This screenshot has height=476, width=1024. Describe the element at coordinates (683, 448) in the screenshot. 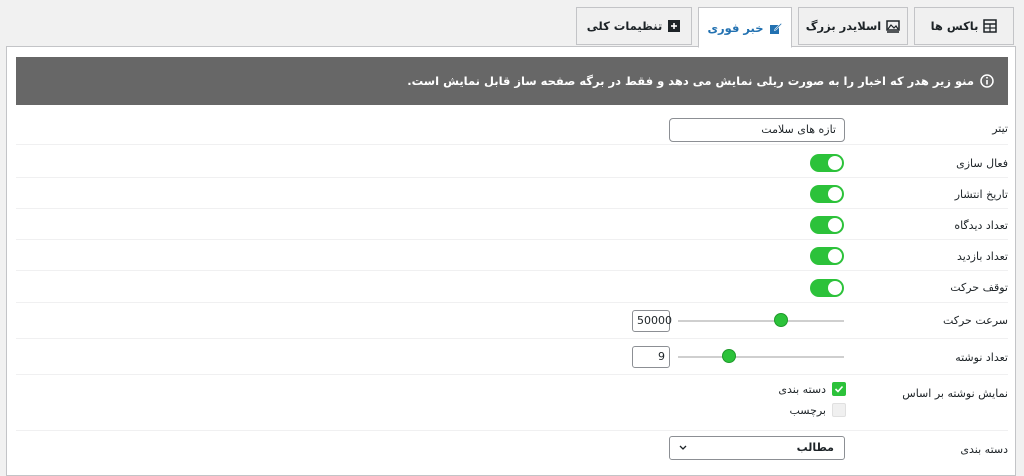

I see `chevron-down-icon` at that location.